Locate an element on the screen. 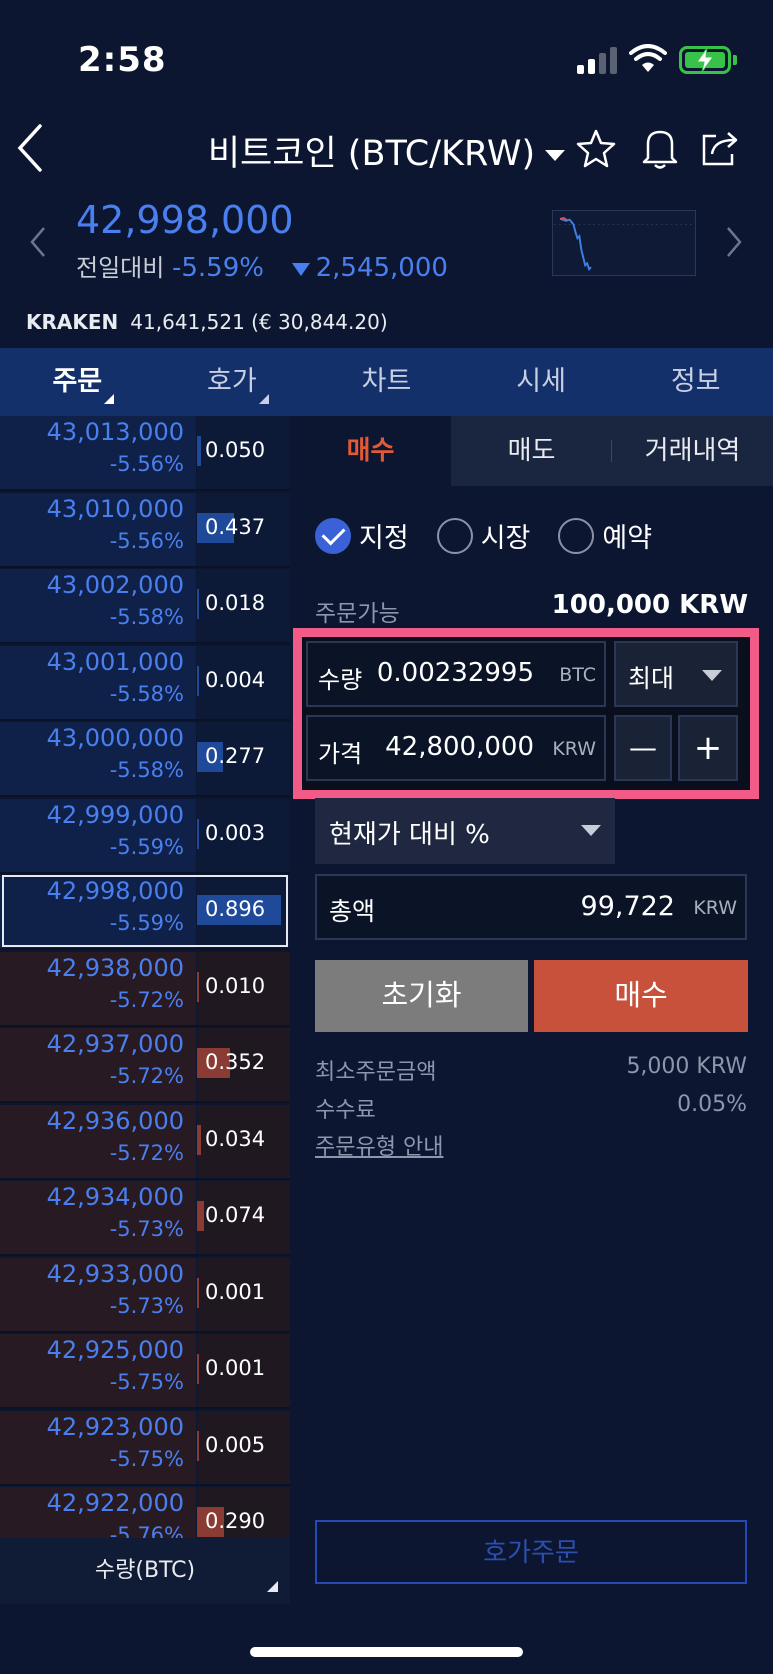 Image resolution: width=773 pixels, height=1674 pixels. tab-history: 거래내역 is located at coordinates (692, 451).